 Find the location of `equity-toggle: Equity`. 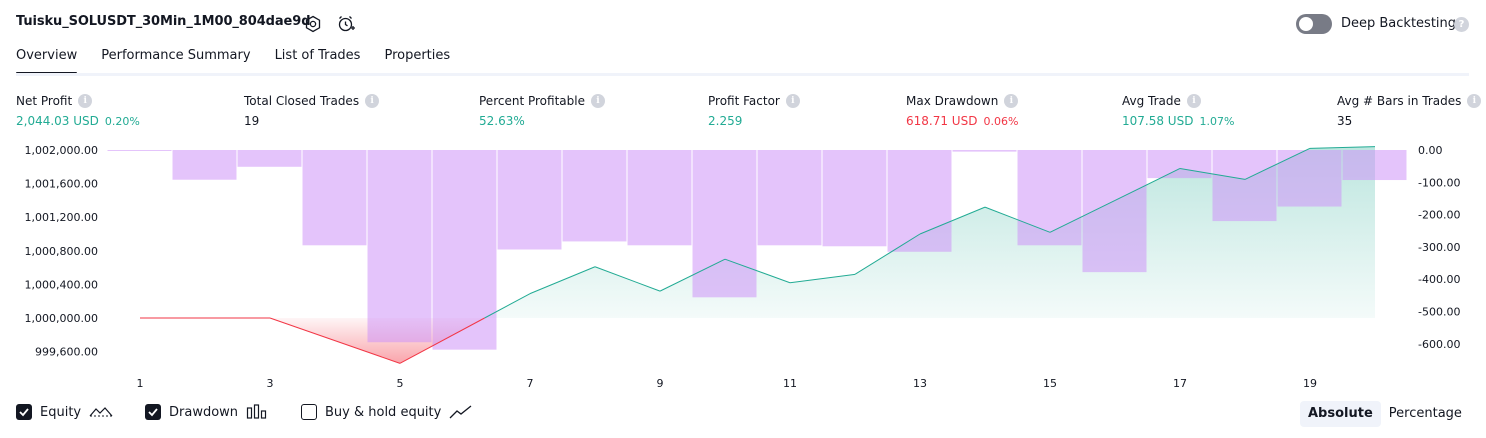

equity-toggle: Equity is located at coordinates (64, 412).